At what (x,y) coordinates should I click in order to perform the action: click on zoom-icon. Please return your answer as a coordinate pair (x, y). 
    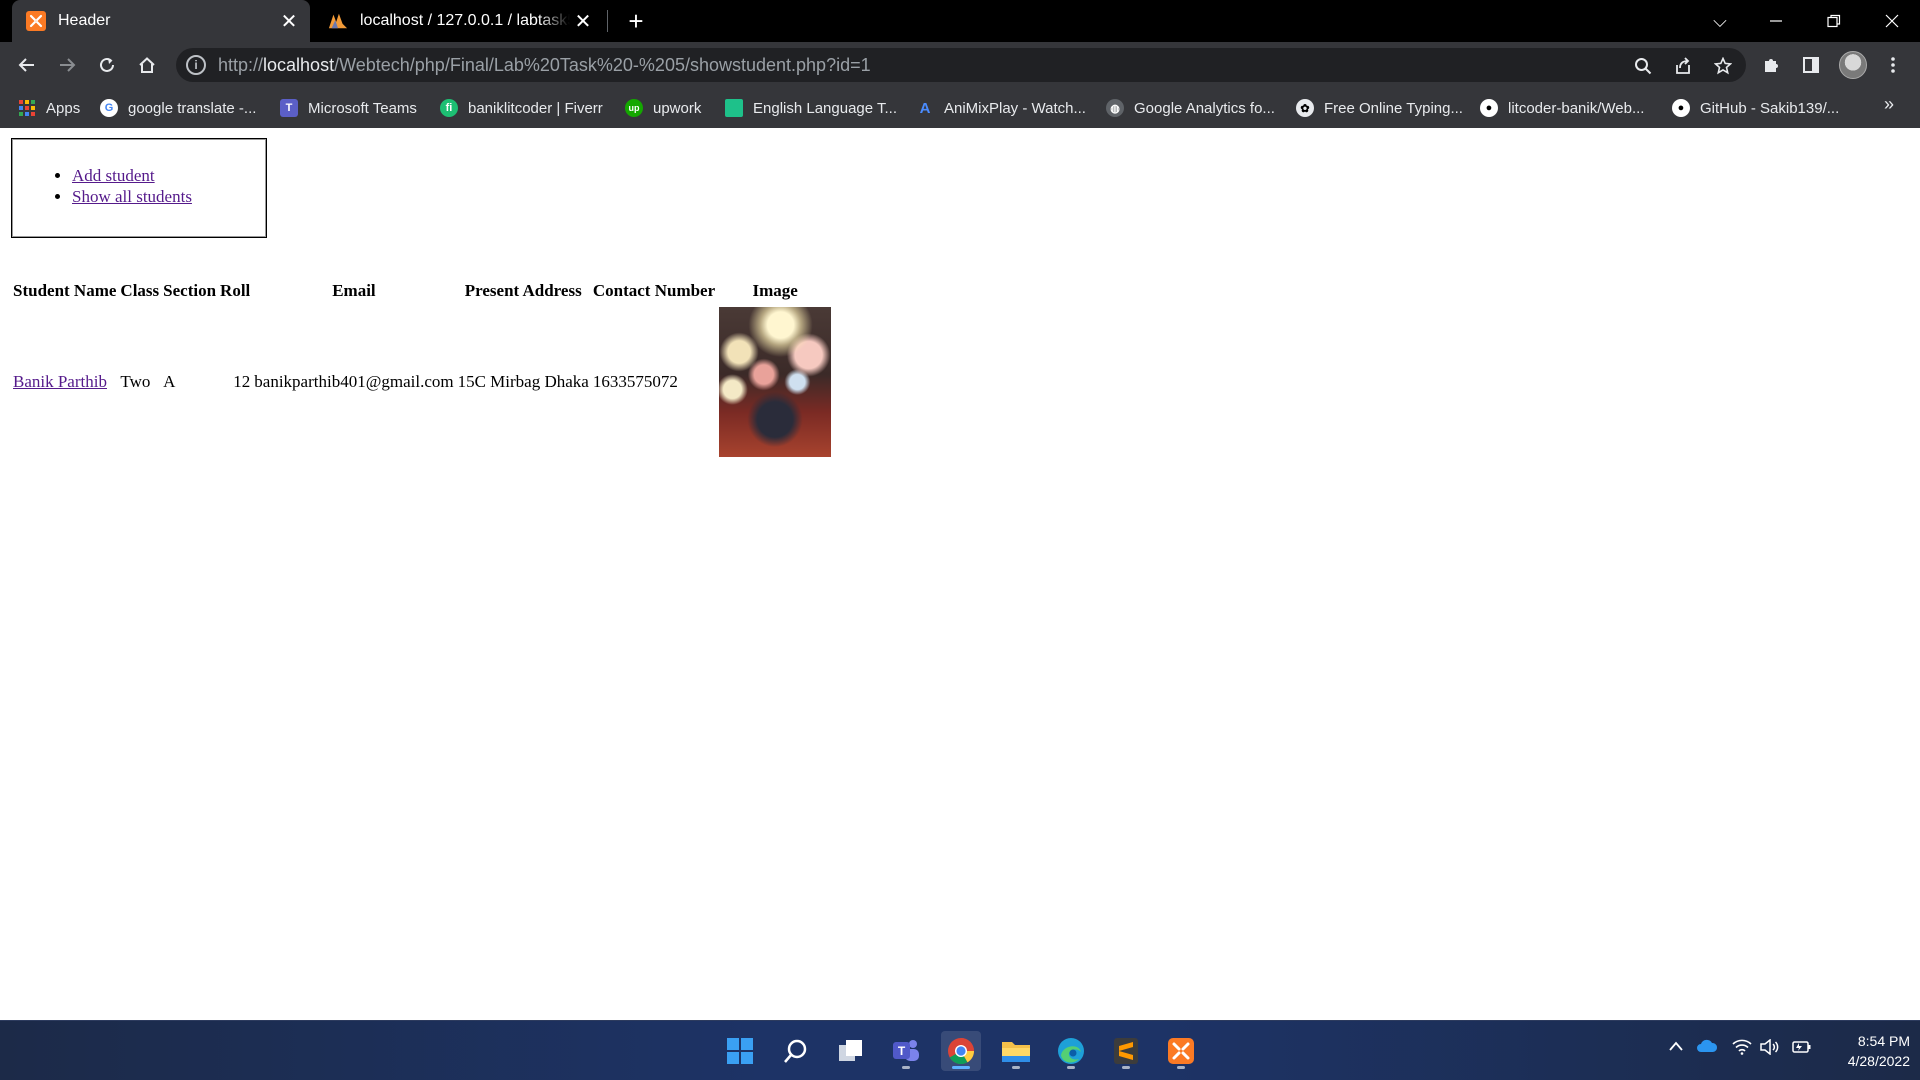
    Looking at the image, I should click on (1643, 66).